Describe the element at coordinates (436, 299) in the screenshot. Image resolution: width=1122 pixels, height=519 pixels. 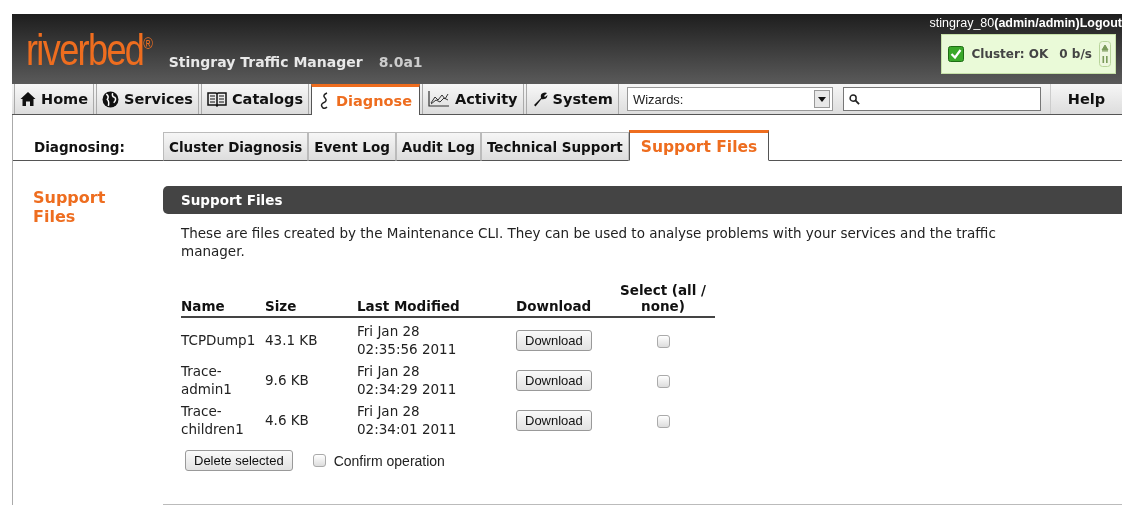
I see `column-header: Last Modified` at that location.